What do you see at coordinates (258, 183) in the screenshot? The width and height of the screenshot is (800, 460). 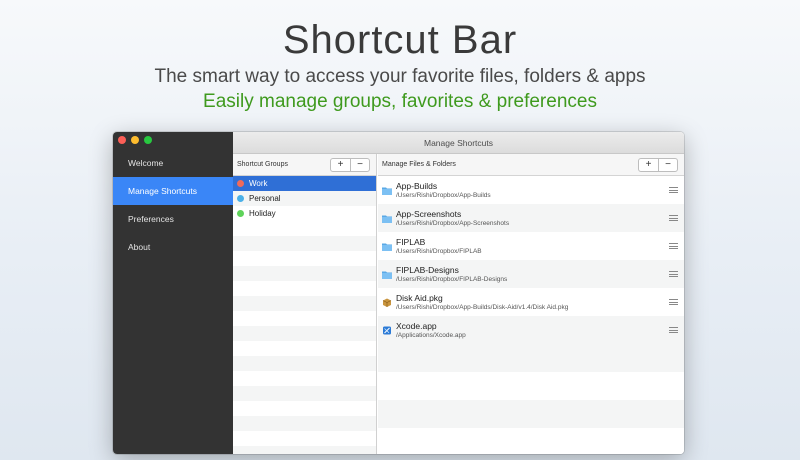 I see `group-label: Work` at bounding box center [258, 183].